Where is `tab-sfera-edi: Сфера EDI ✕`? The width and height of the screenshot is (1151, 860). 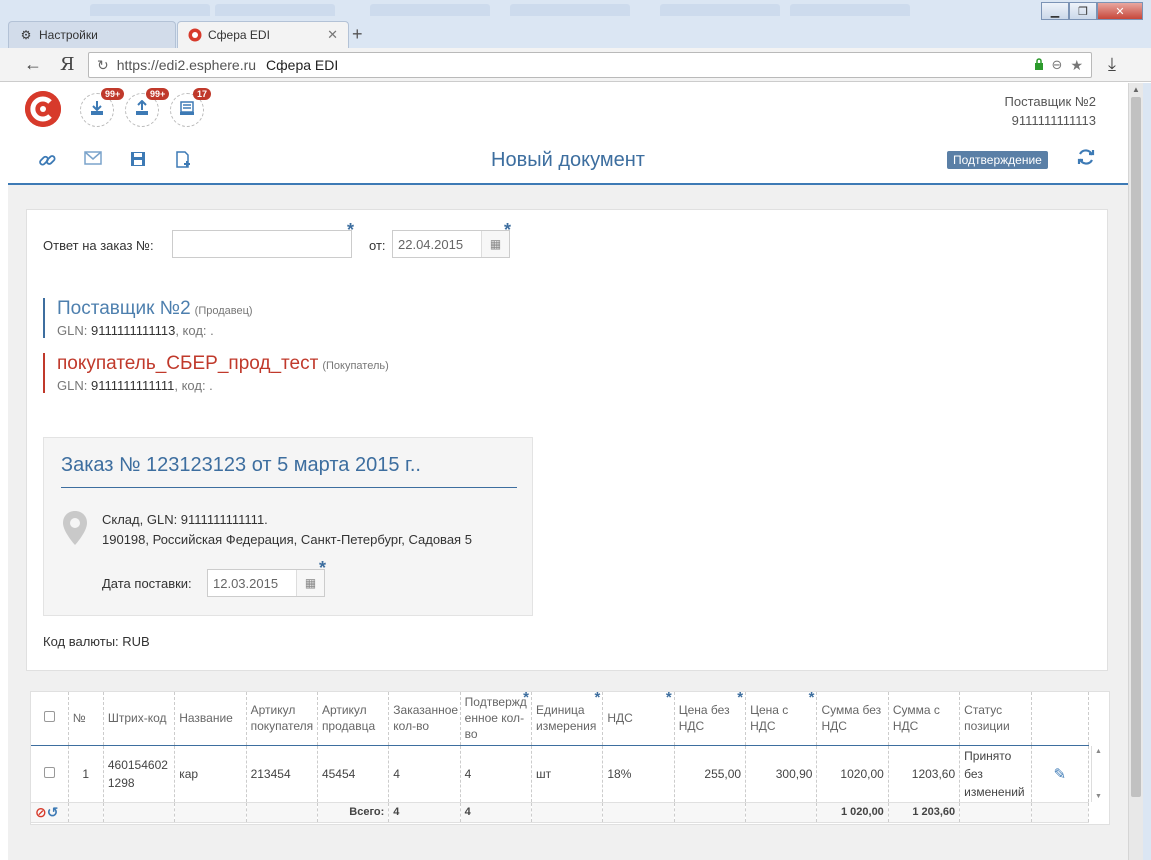
tab-sfera-edi: Сфера EDI ✕ is located at coordinates (263, 34).